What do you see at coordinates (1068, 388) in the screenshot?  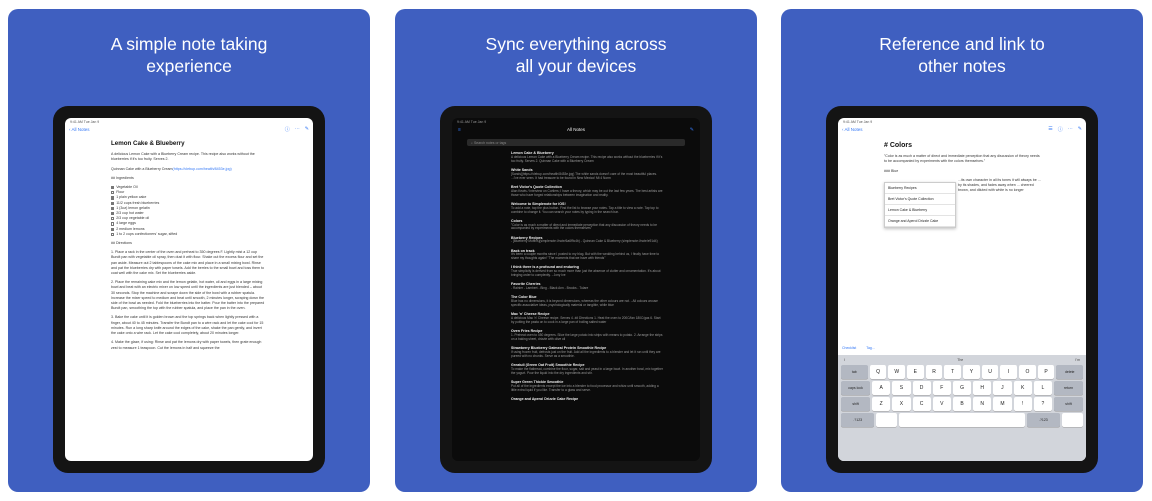 I see `key-return: return` at bounding box center [1068, 388].